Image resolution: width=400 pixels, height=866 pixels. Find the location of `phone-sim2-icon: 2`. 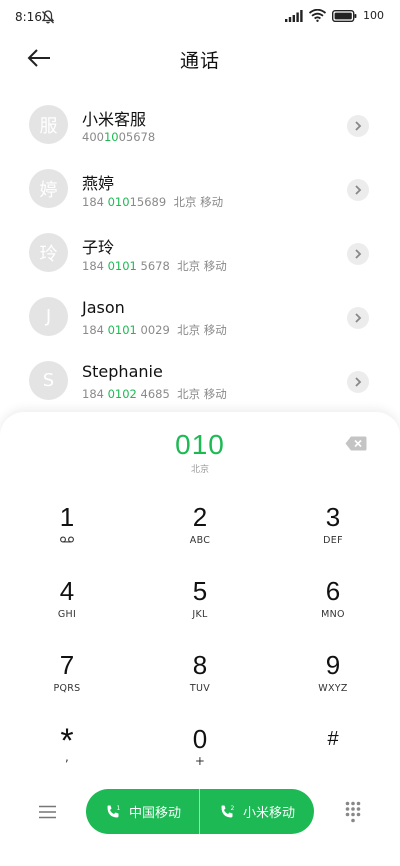

phone-sim2-icon: 2 is located at coordinates (227, 811).